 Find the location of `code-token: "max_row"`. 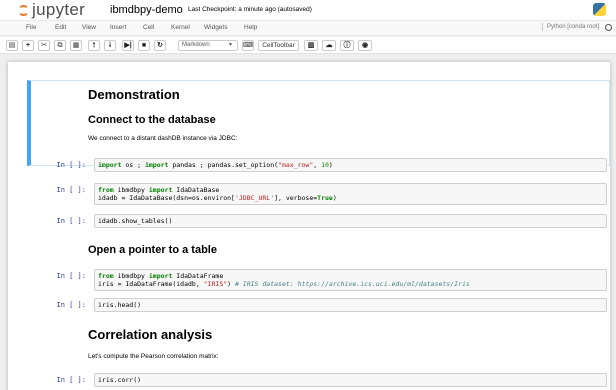

code-token: "max_row" is located at coordinates (296, 165).